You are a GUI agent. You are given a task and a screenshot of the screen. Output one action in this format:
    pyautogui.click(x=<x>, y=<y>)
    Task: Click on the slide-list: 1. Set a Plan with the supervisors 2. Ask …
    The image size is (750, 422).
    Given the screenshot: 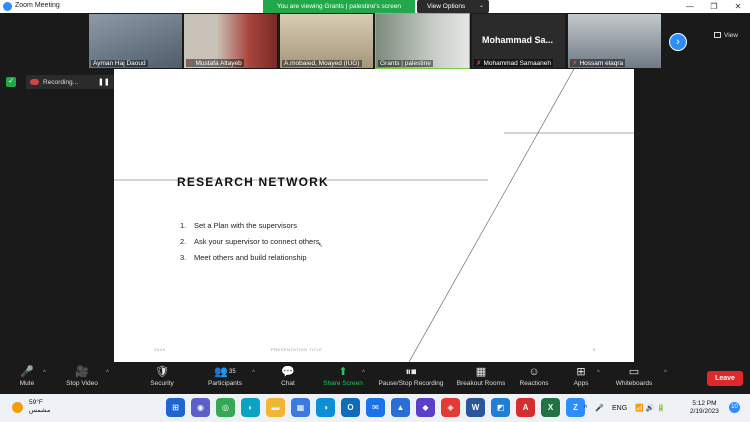 What is the action you would take?
    pyautogui.click(x=249, y=242)
    